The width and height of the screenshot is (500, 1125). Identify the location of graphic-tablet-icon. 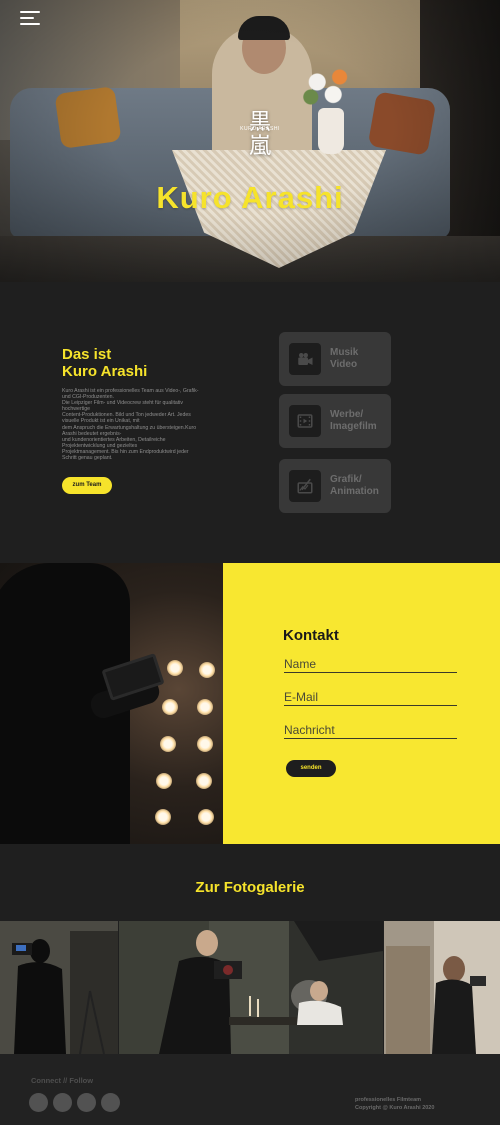
(305, 486).